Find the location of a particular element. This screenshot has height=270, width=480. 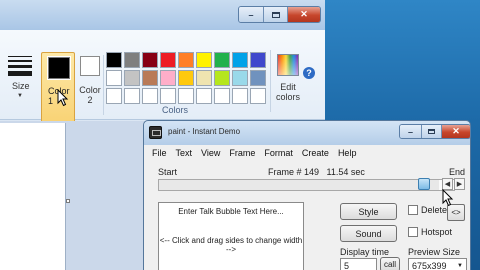

line-size-icon is located at coordinates (20, 67).